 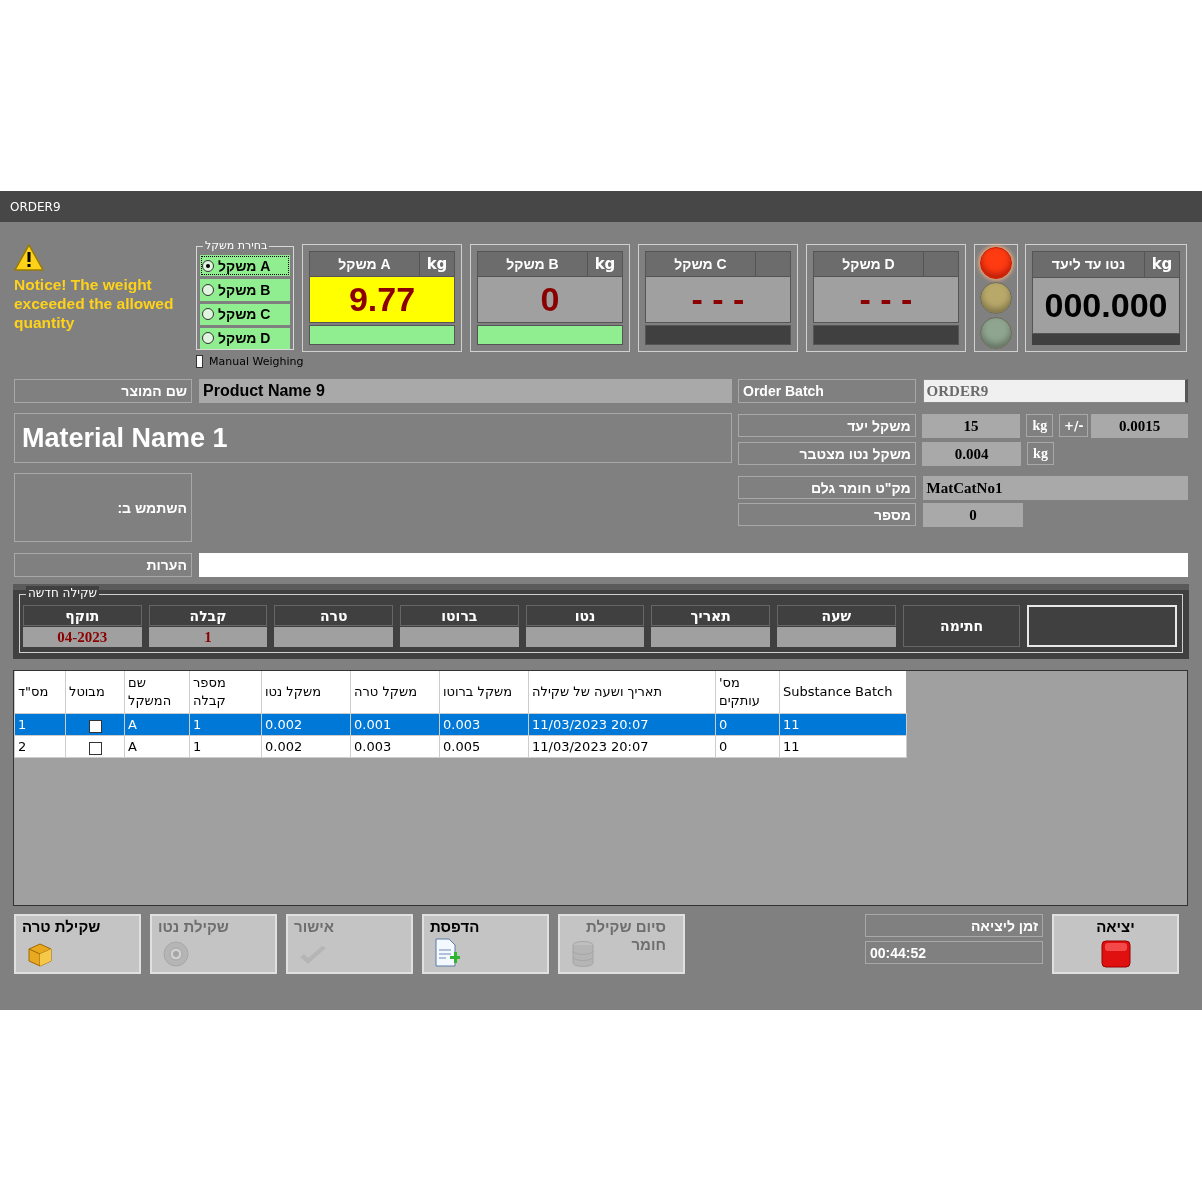 What do you see at coordinates (95, 692) in the screenshot?
I see `column-header: מבוטל` at bounding box center [95, 692].